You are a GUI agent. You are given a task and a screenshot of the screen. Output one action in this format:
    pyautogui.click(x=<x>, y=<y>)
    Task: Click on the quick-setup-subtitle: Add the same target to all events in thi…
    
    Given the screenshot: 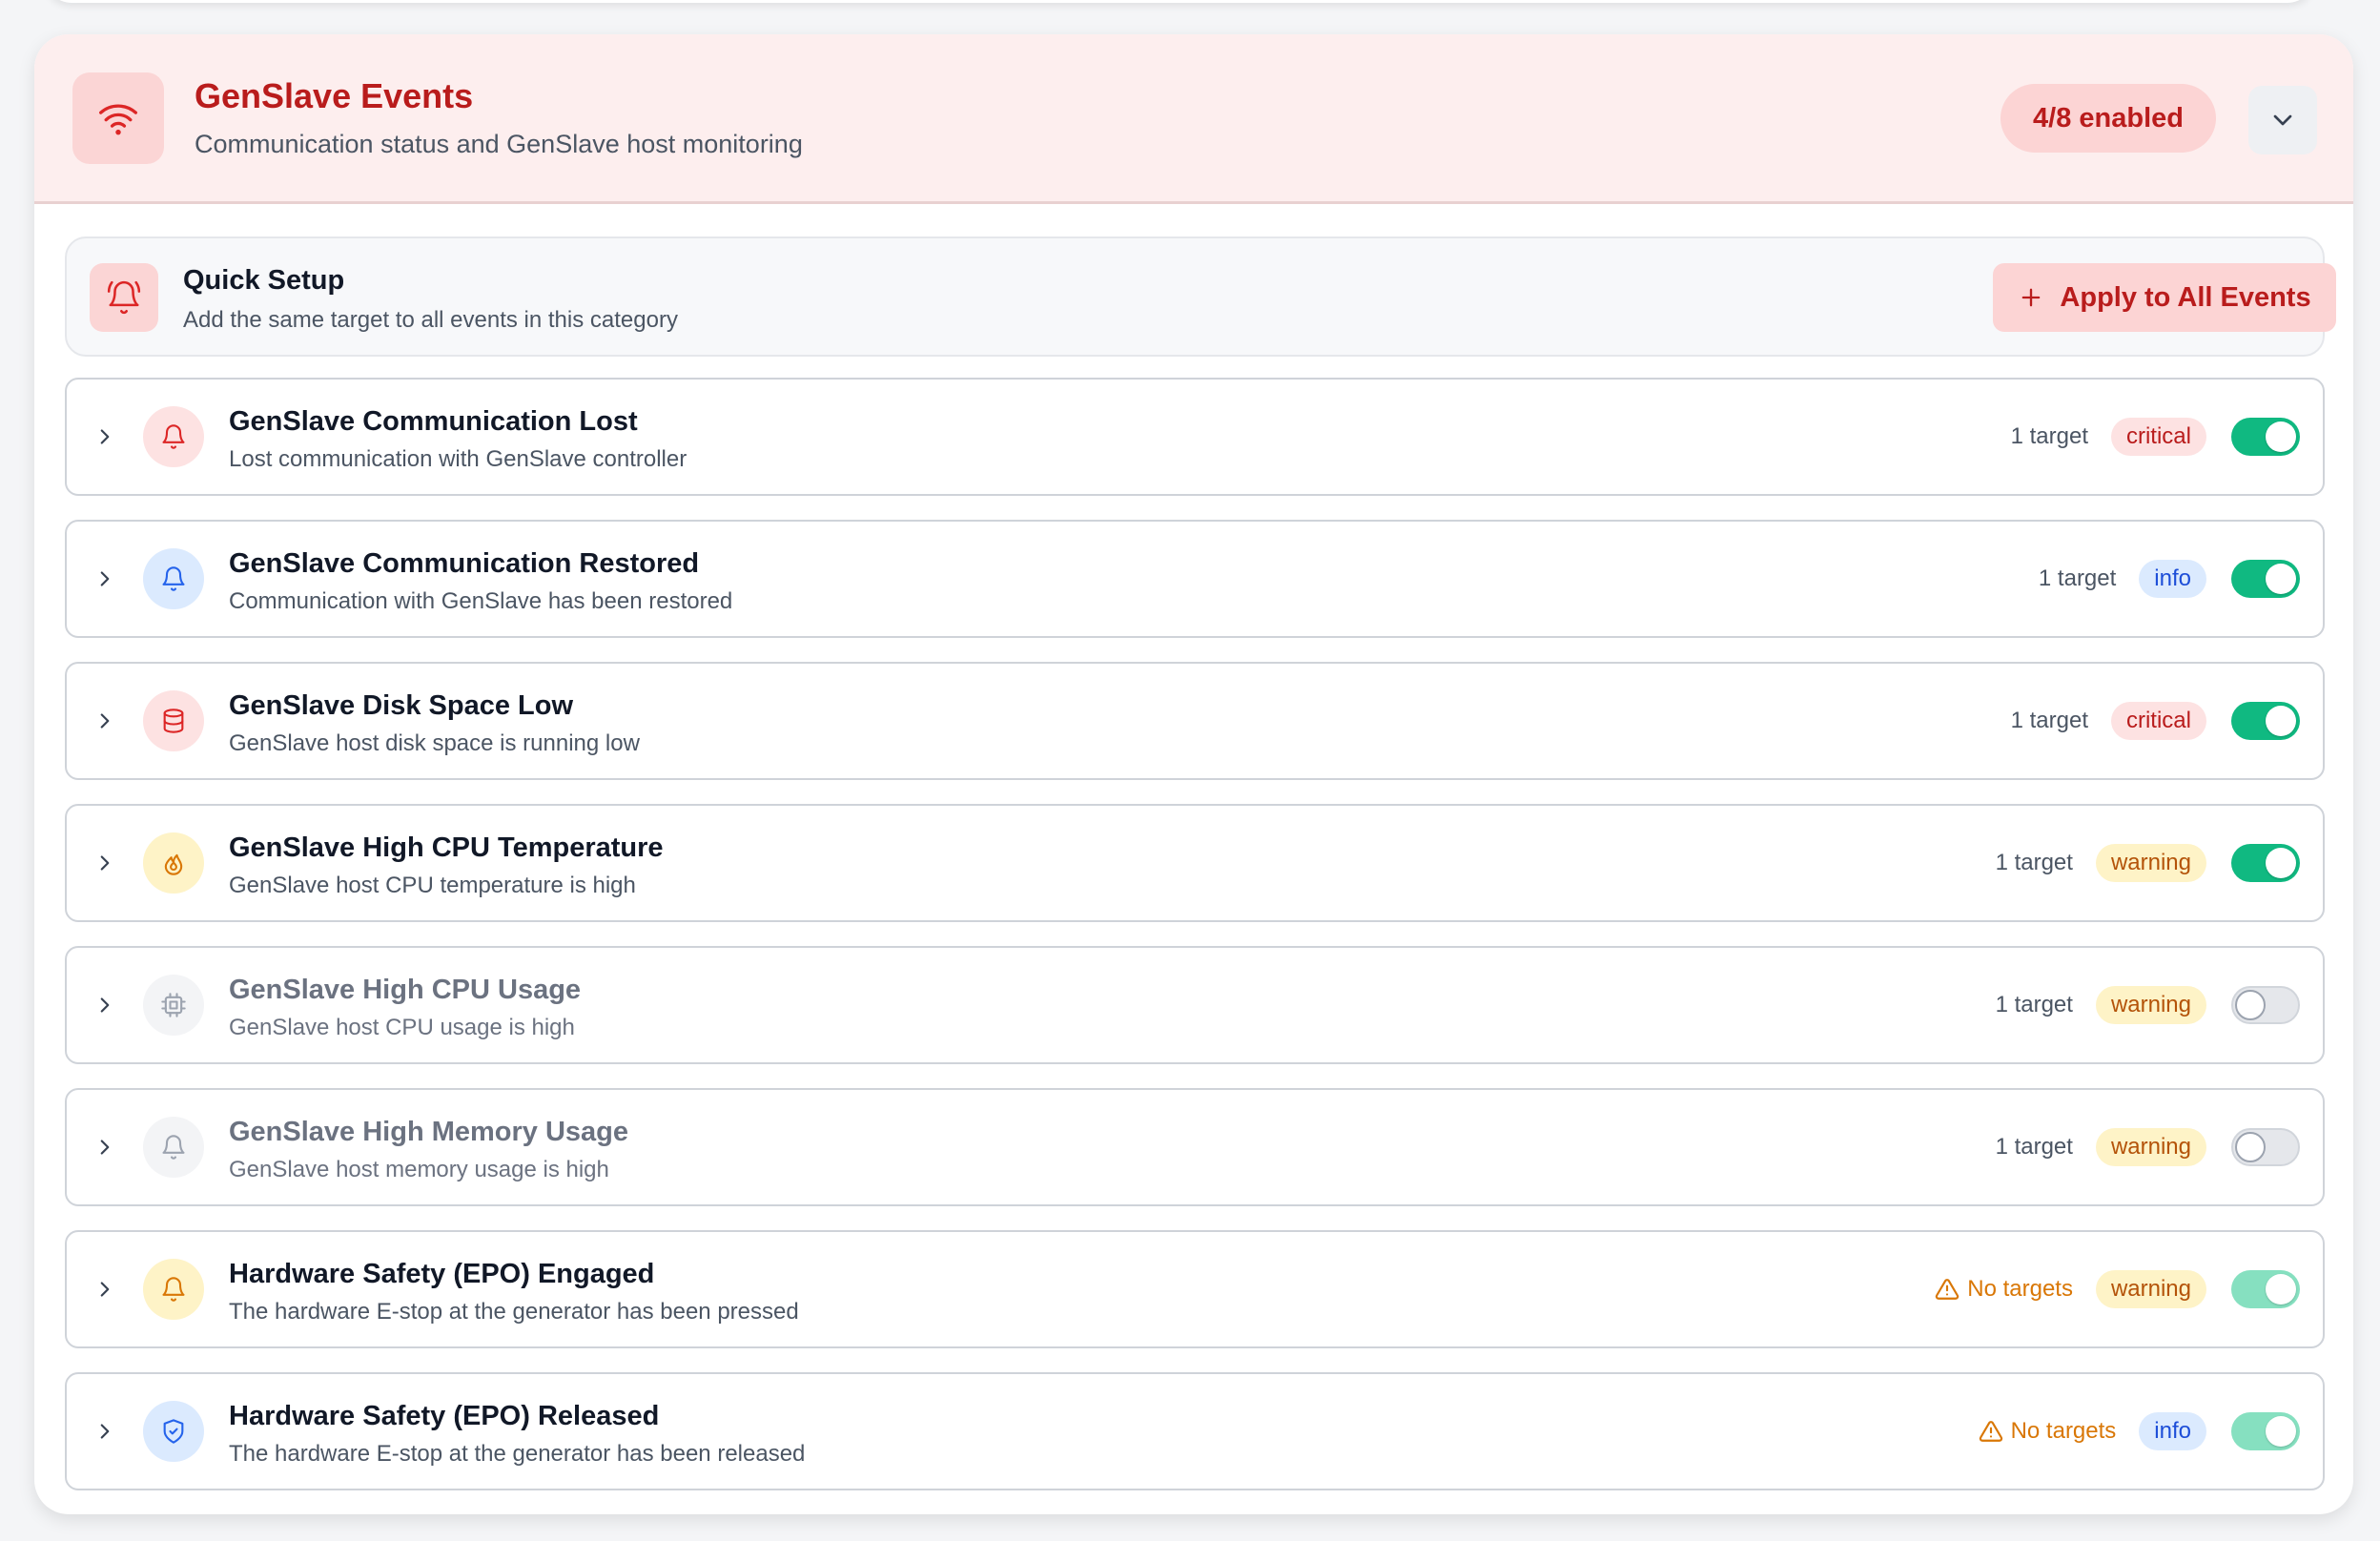 What is the action you would take?
    pyautogui.click(x=431, y=320)
    